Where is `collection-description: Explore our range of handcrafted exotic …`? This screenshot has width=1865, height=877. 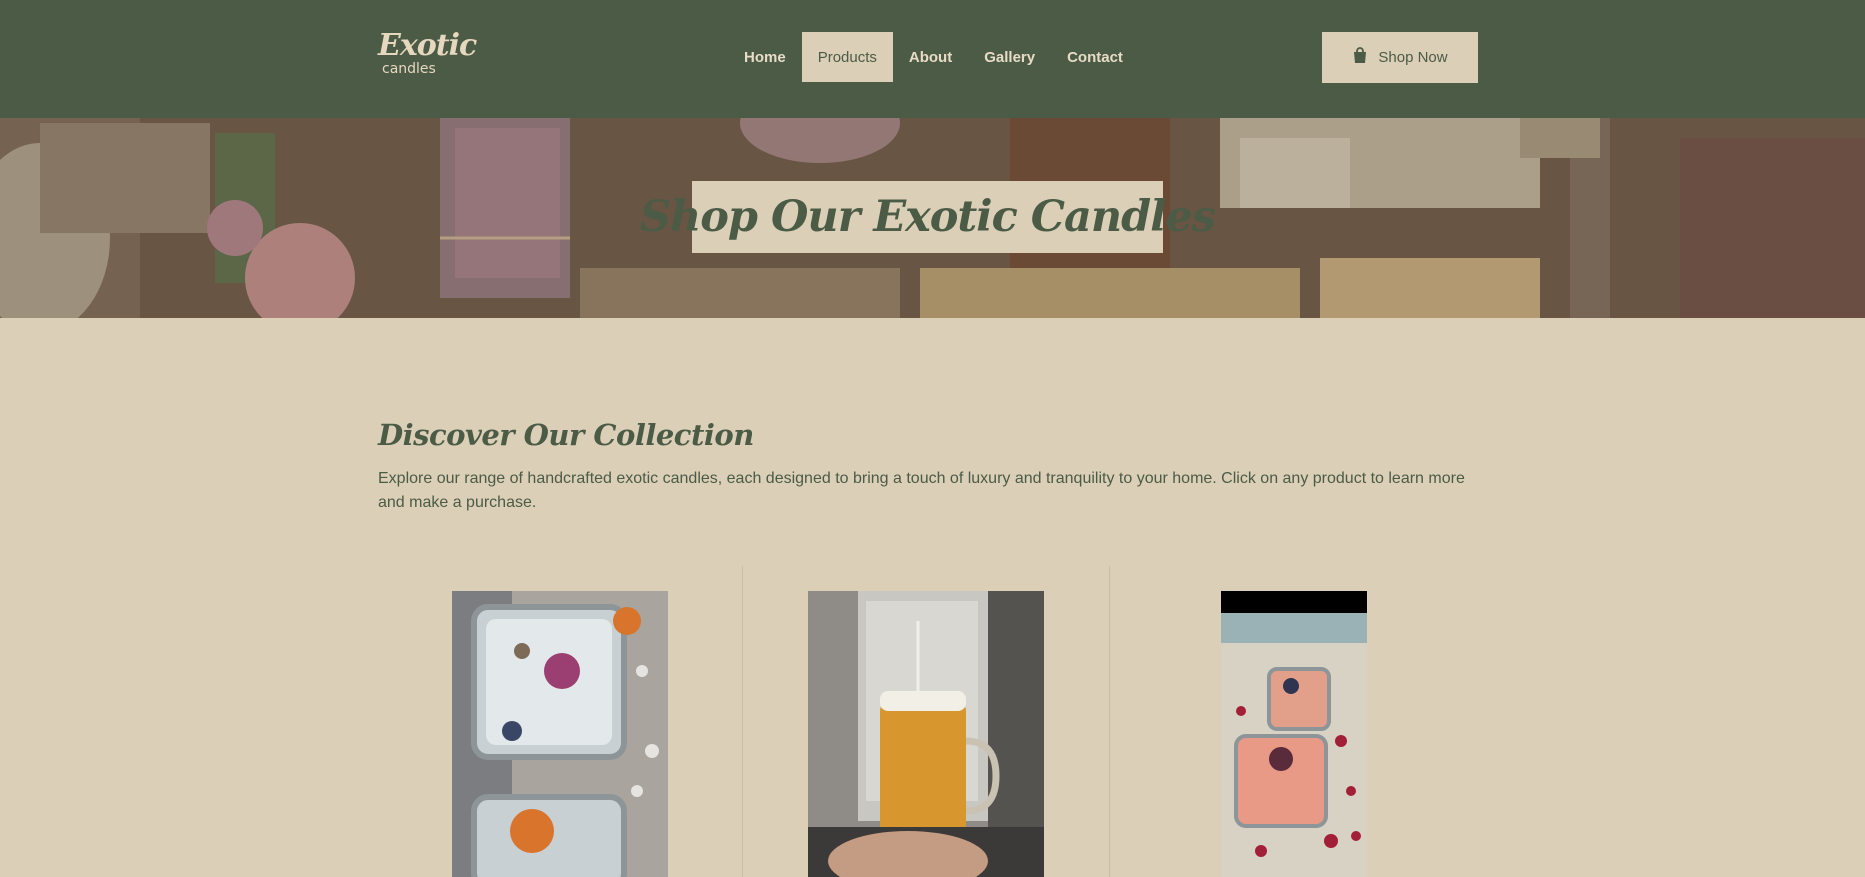
collection-description: Explore our range of handcrafted exotic … is located at coordinates (921, 490).